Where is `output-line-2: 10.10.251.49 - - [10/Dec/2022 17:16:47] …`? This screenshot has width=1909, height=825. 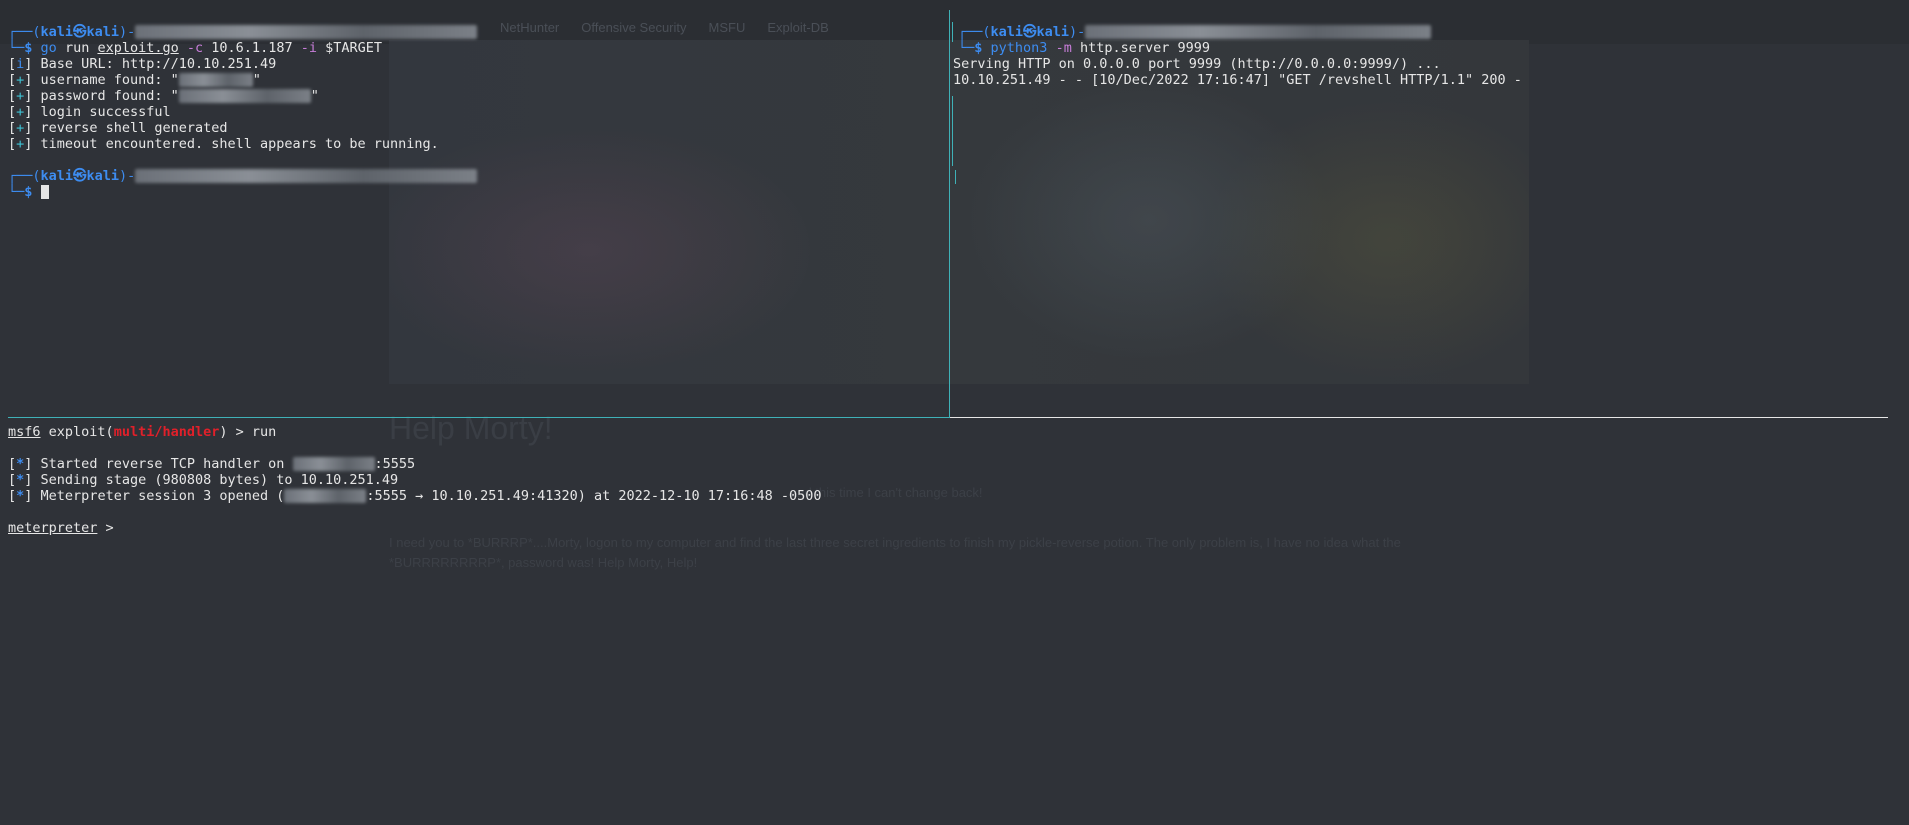 output-line-2: 10.10.251.49 - - [10/Dec/2022 17:16:47] … is located at coordinates (1237, 80).